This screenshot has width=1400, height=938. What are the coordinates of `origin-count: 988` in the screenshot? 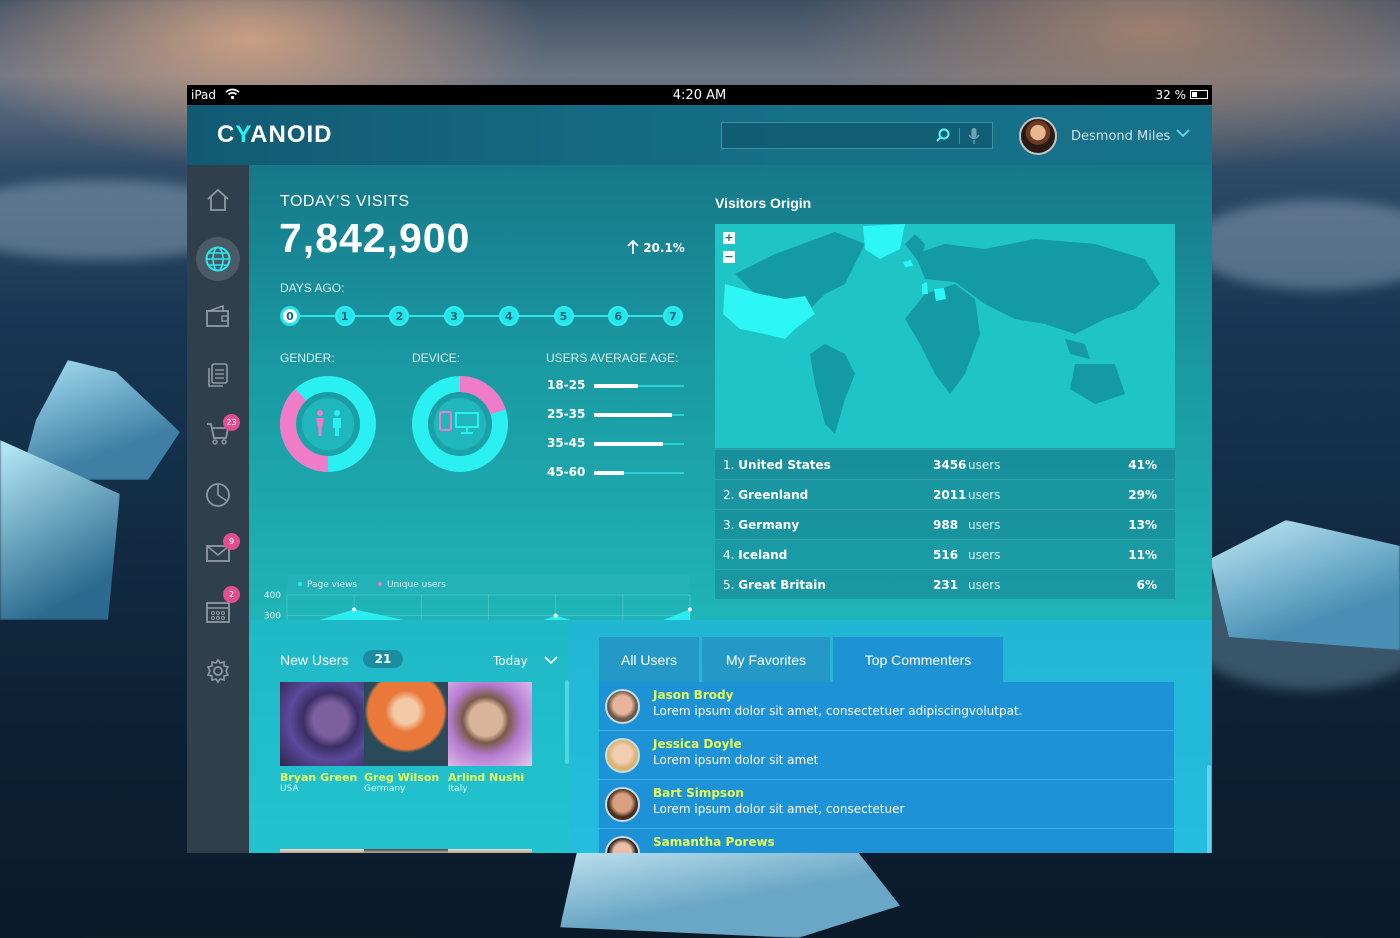 It's located at (946, 525).